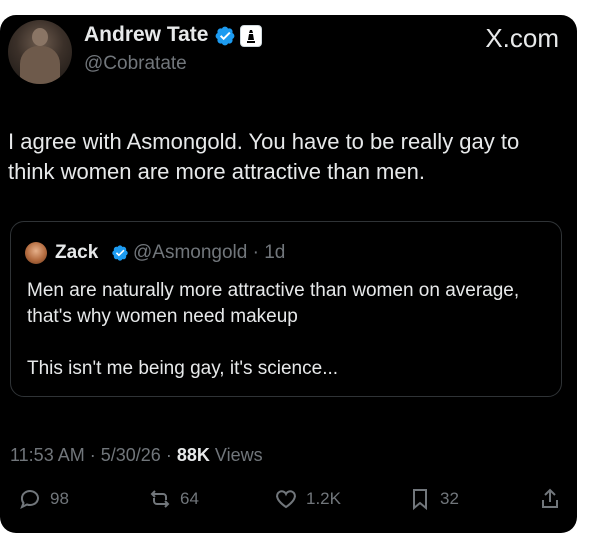  Describe the element at coordinates (190, 252) in the screenshot. I see `quote-handle: @Asmongold` at that location.